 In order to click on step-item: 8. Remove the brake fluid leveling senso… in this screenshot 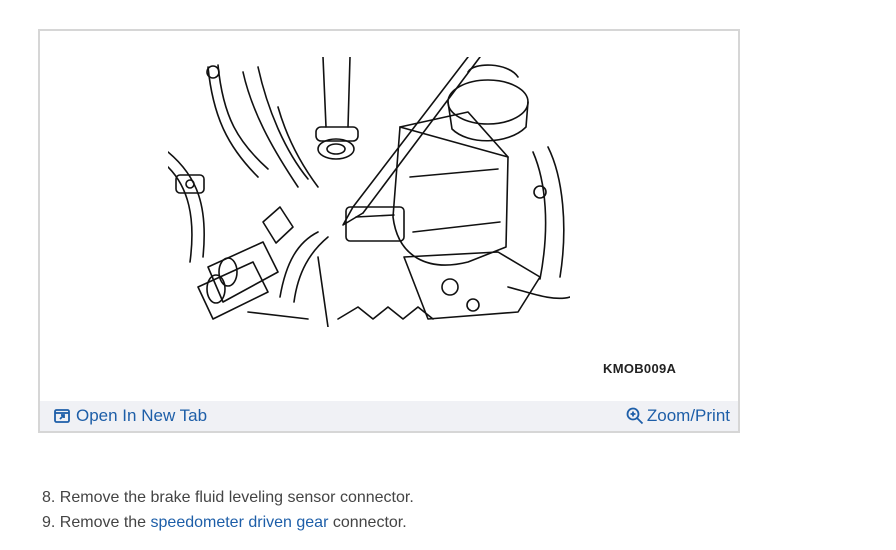, I will do `click(228, 497)`.